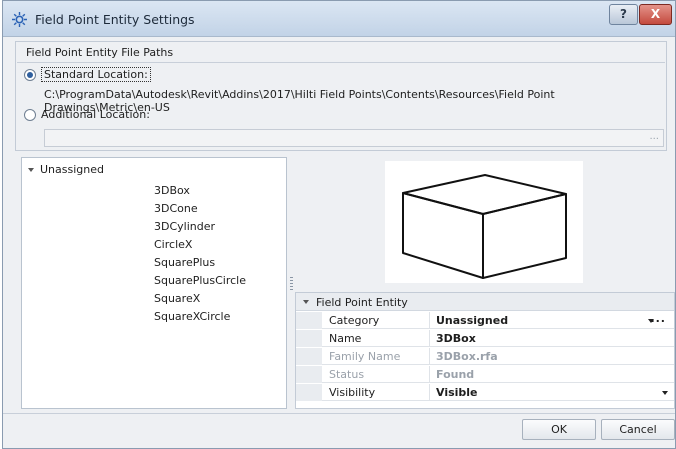  I want to click on tree-node-unassigned: Unassigned, so click(66, 169).